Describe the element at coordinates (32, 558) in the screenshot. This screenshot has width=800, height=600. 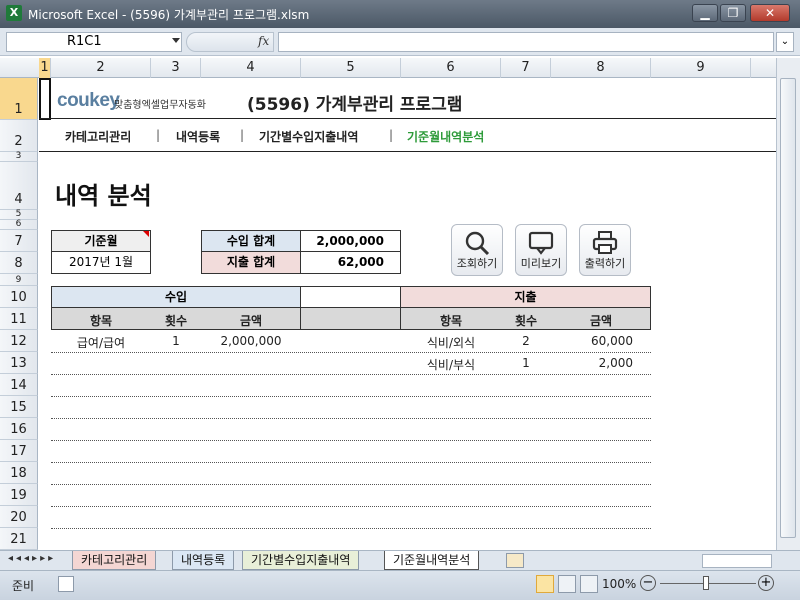
I see `tab-scroll-arrows-icon: ◂◂◂▸▸▸` at that location.